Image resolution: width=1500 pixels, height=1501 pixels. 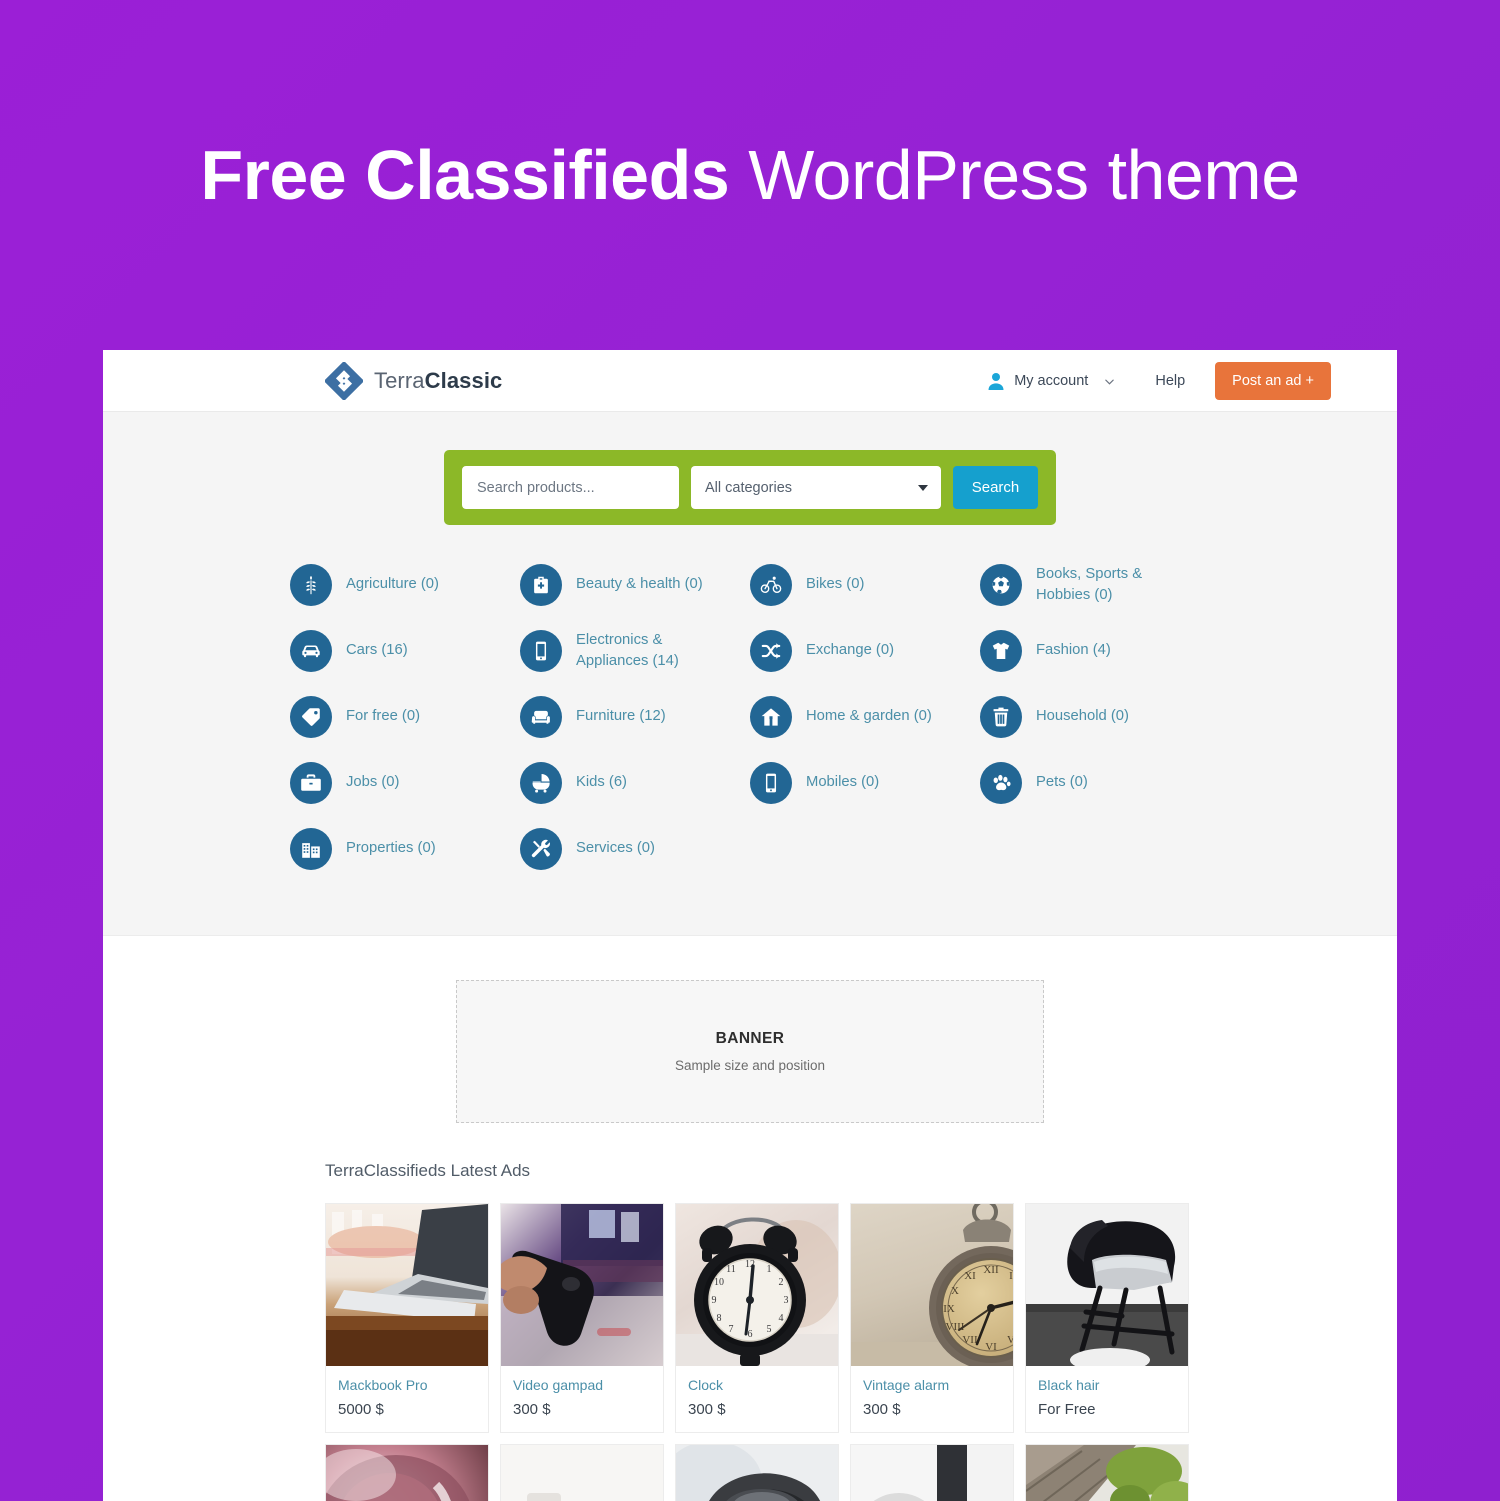 What do you see at coordinates (541, 849) in the screenshot?
I see `tools-icon` at bounding box center [541, 849].